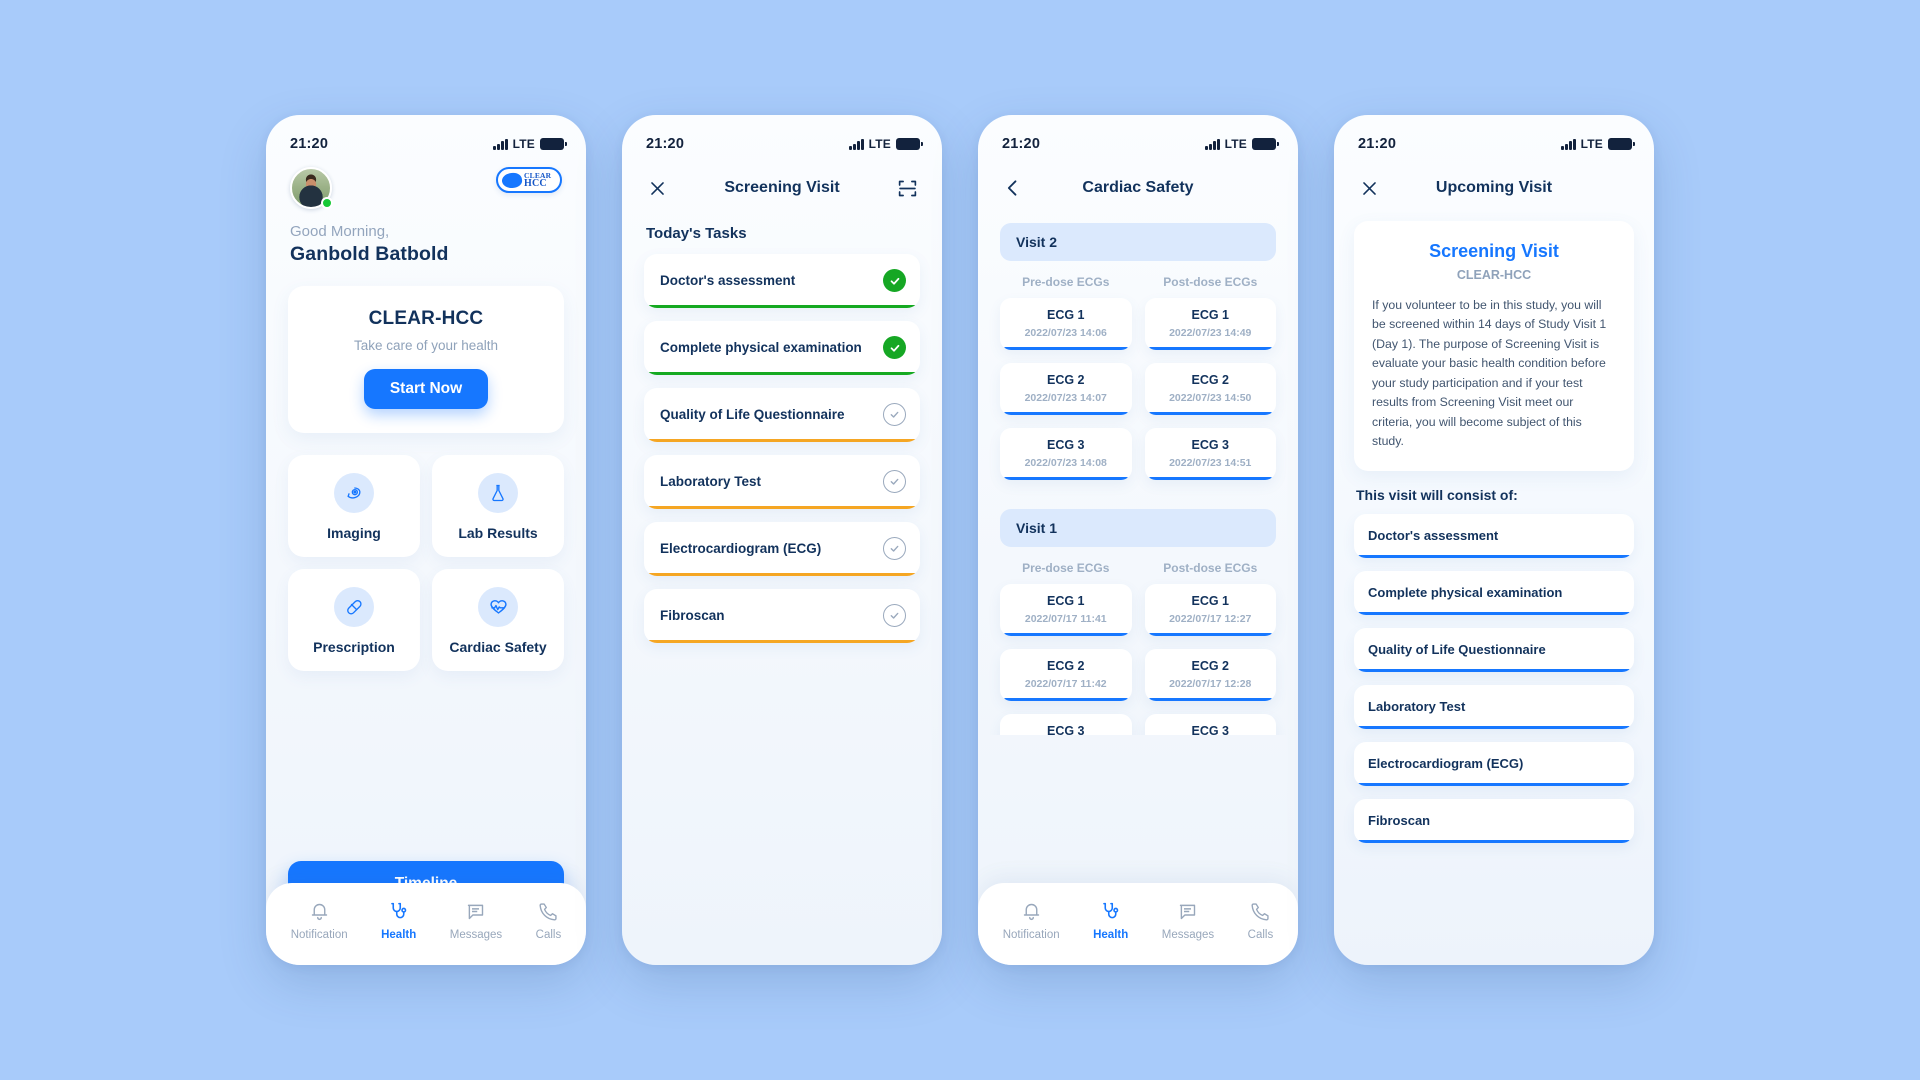 The height and width of the screenshot is (1080, 1920). I want to click on visit-heading: Screening Visit, so click(1494, 251).